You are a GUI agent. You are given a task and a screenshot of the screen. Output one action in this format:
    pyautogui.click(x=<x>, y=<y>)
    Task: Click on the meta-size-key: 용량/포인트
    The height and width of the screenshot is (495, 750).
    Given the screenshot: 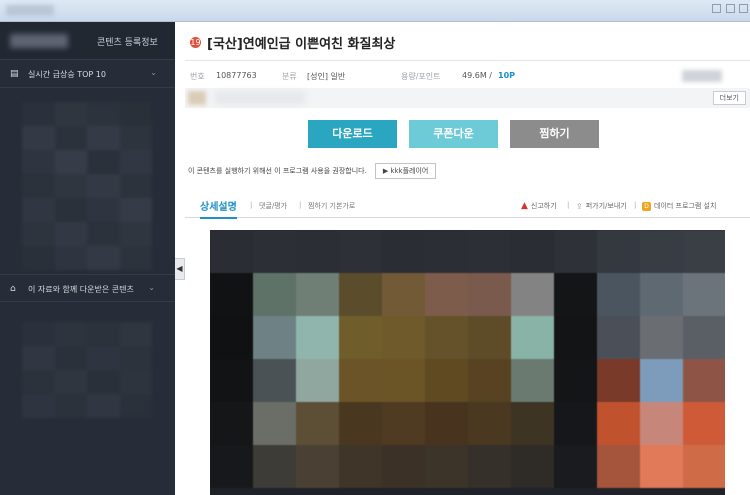 What is the action you would take?
    pyautogui.click(x=421, y=76)
    